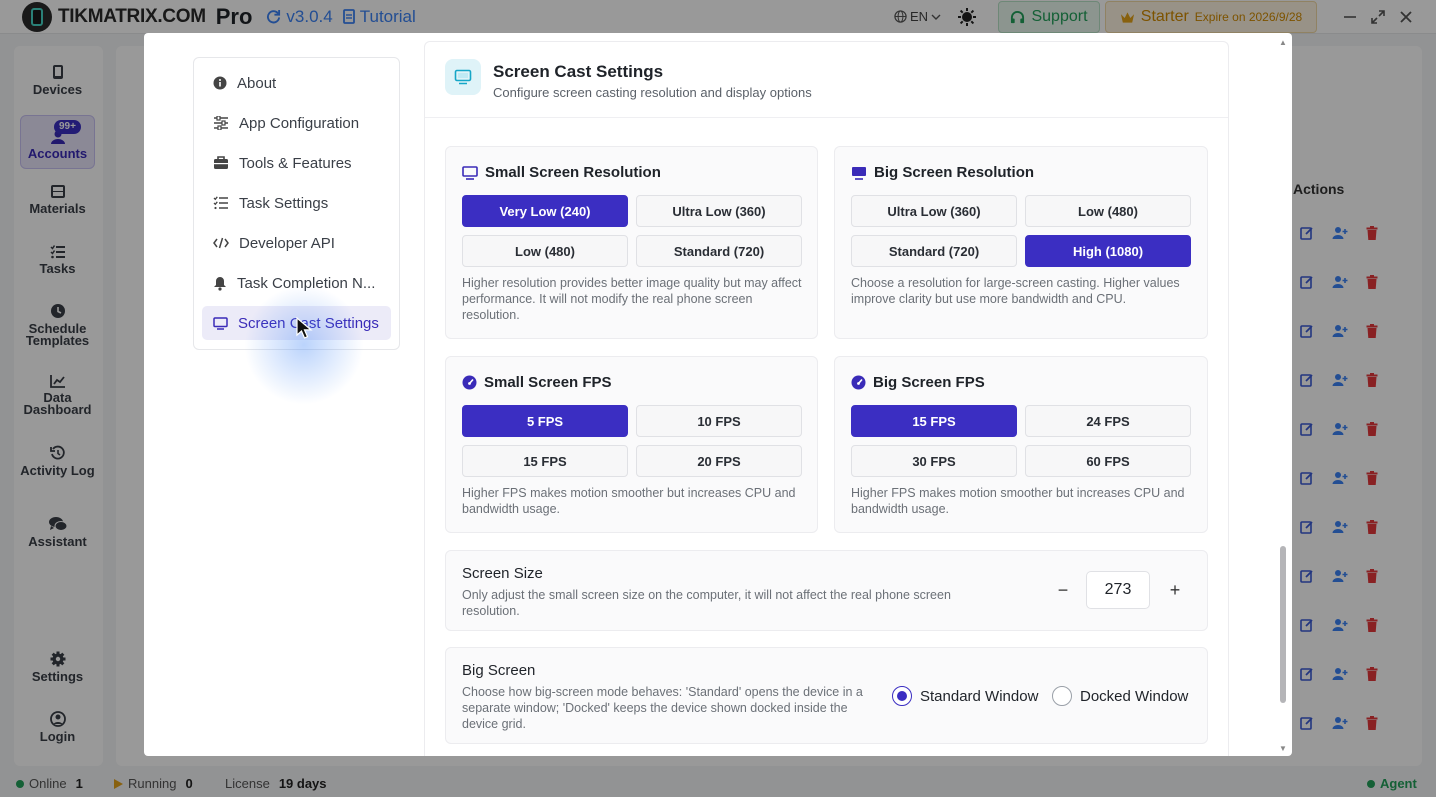 This screenshot has height=797, width=1436. What do you see at coordinates (1118, 590) in the screenshot?
I see `screen-size-input: 273` at bounding box center [1118, 590].